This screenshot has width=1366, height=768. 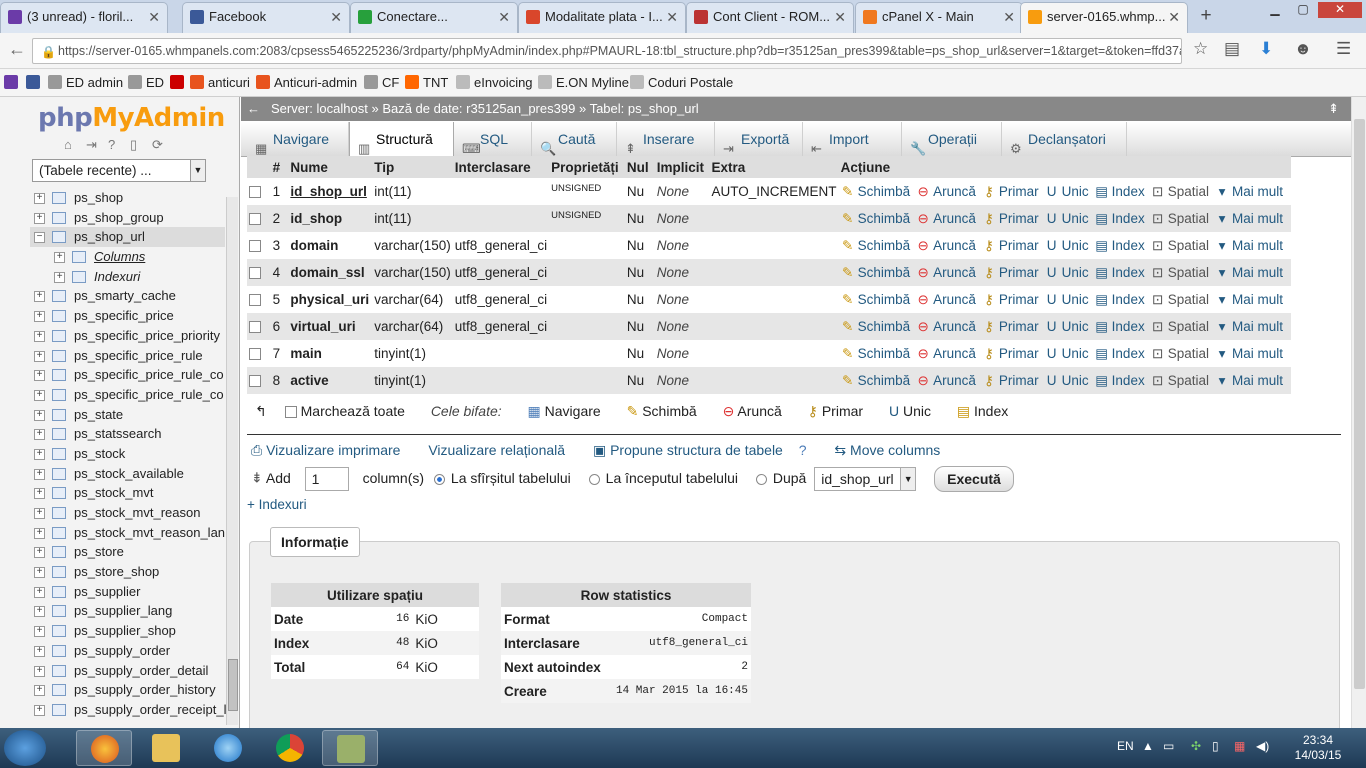 I want to click on tree-table-item: + ps_specific_price_rule_co, so click(x=127, y=375).